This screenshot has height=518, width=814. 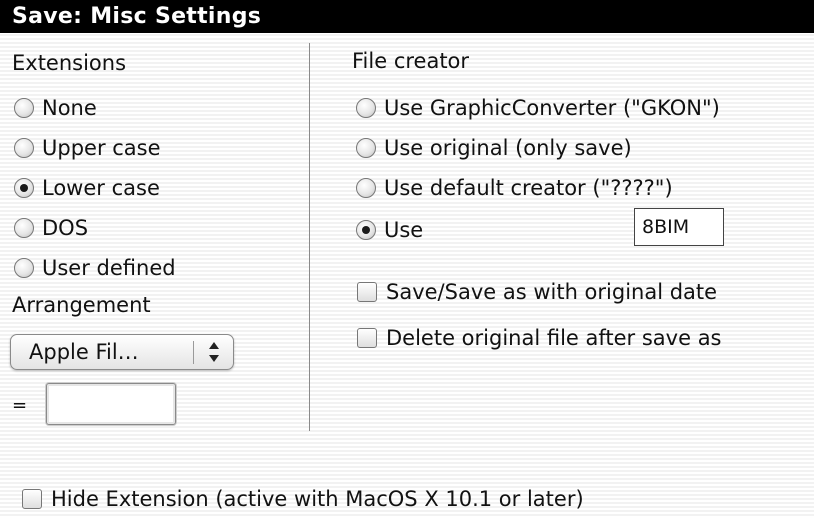 I want to click on creator-radio-use-original: Use original (only save), so click(x=494, y=148).